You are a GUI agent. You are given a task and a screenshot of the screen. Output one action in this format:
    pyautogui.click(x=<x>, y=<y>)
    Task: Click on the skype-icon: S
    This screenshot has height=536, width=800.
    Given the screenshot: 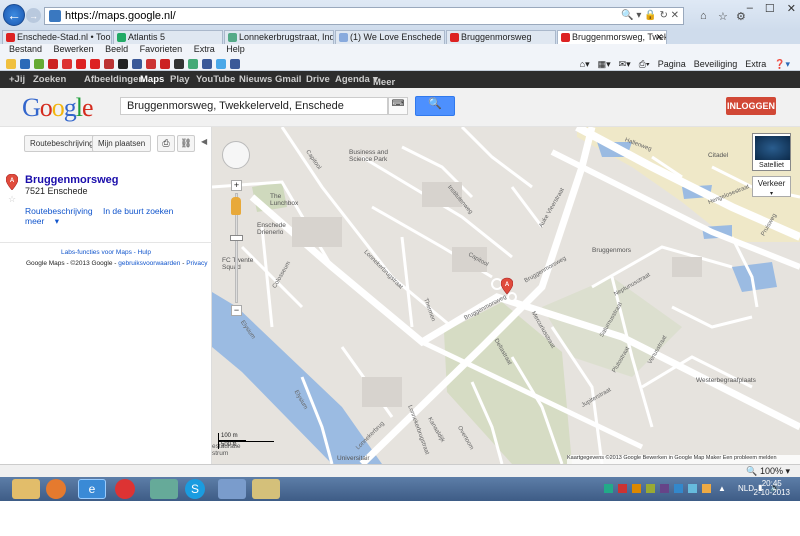 What is the action you would take?
    pyautogui.click(x=195, y=489)
    